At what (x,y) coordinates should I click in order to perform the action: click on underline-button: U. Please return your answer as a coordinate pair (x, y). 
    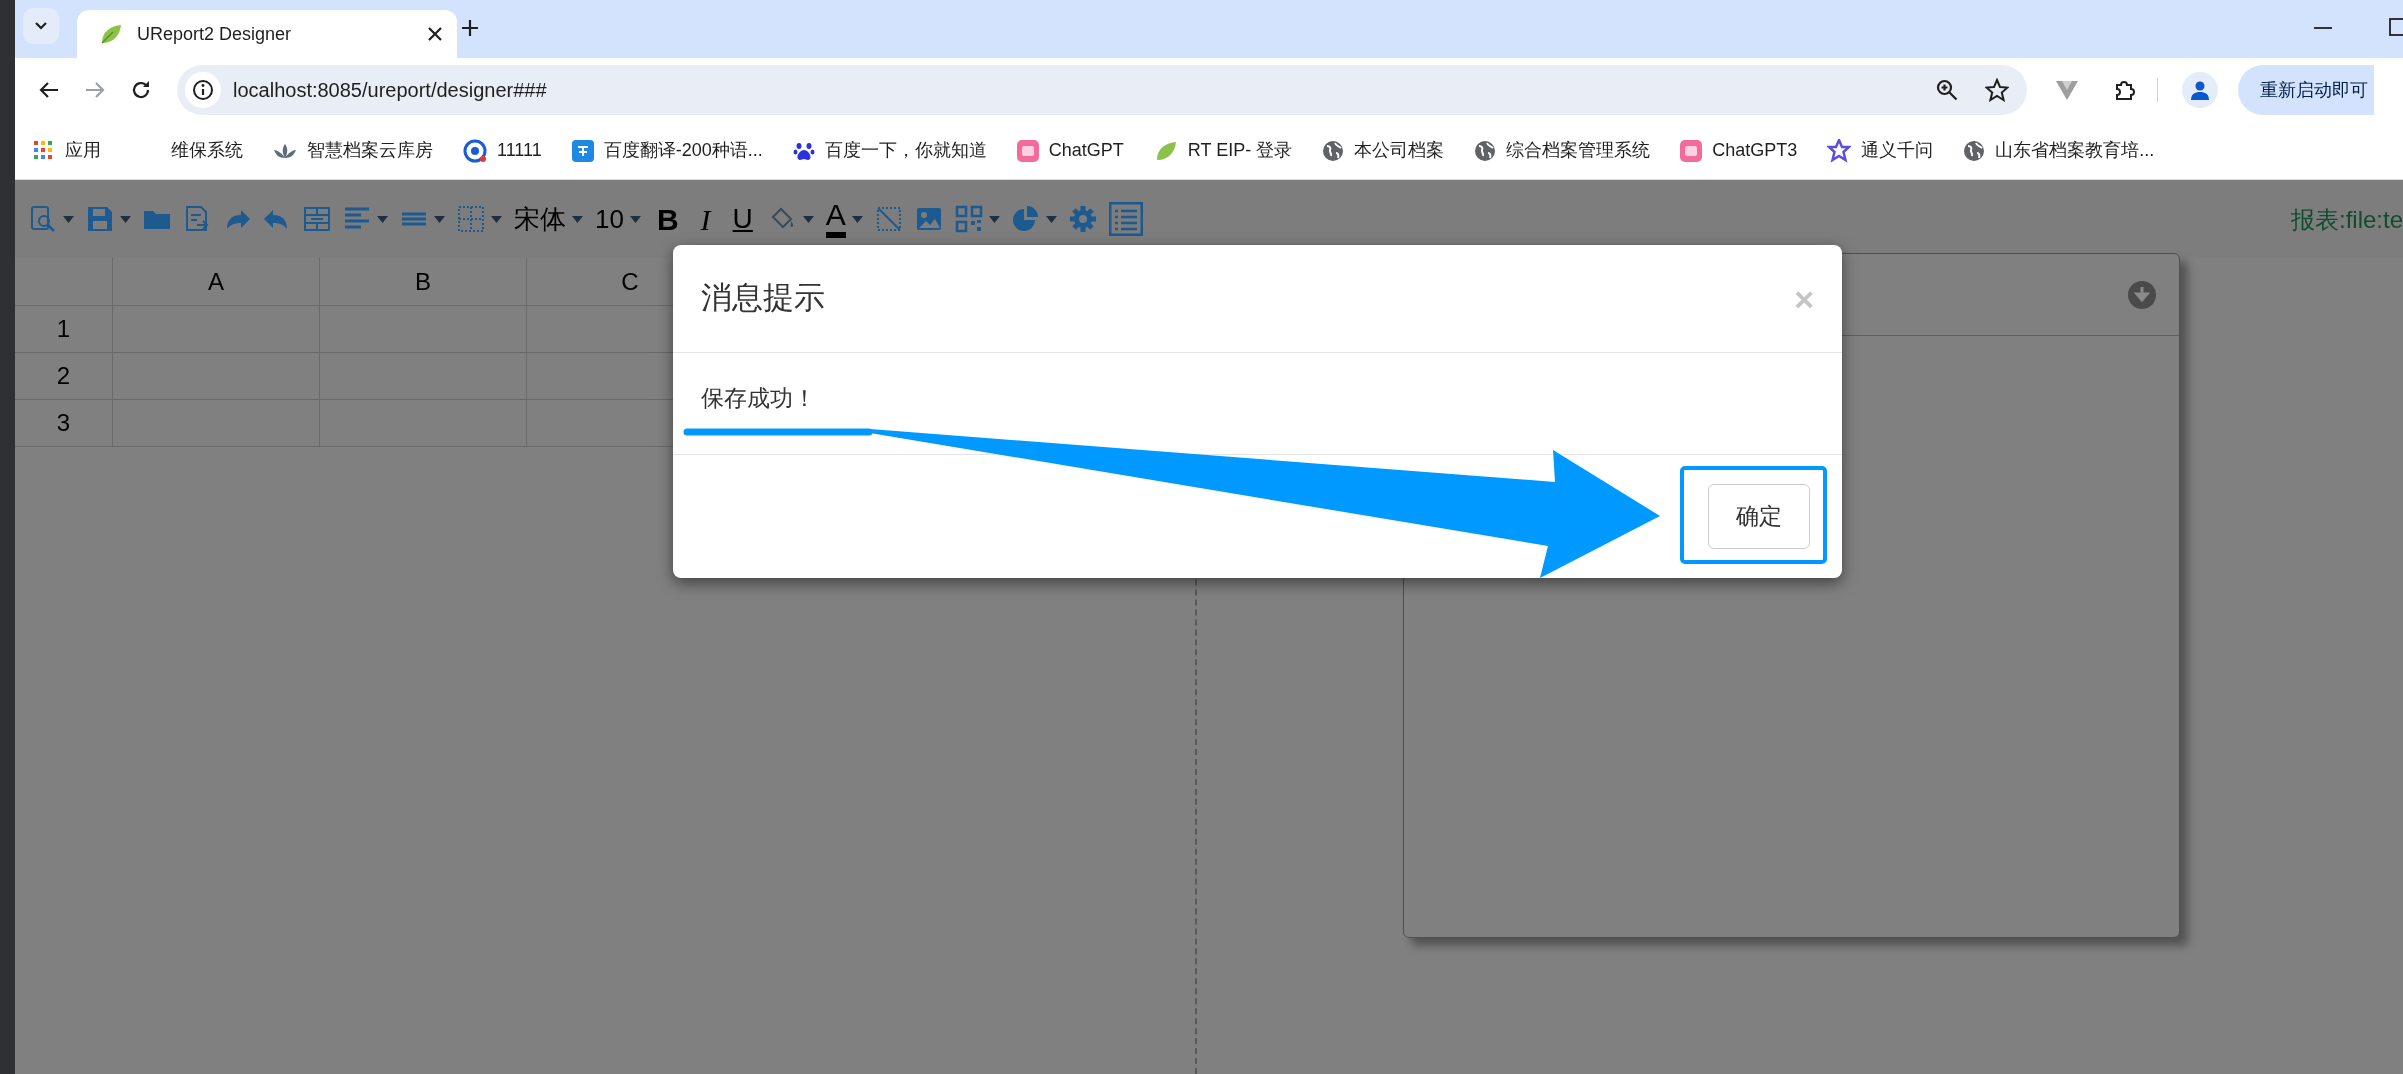
    Looking at the image, I should click on (742, 219).